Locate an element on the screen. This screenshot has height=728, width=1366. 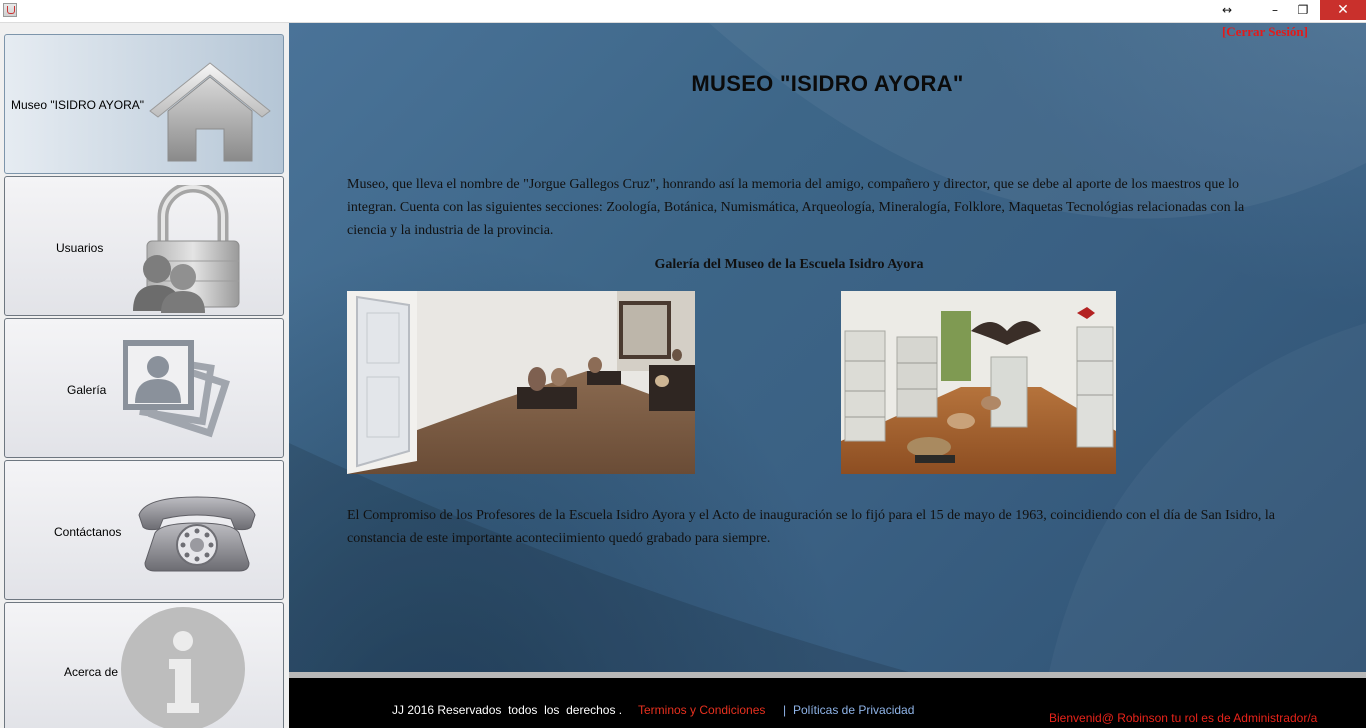
sidebar-item-label: Galería is located at coordinates (87, 390).